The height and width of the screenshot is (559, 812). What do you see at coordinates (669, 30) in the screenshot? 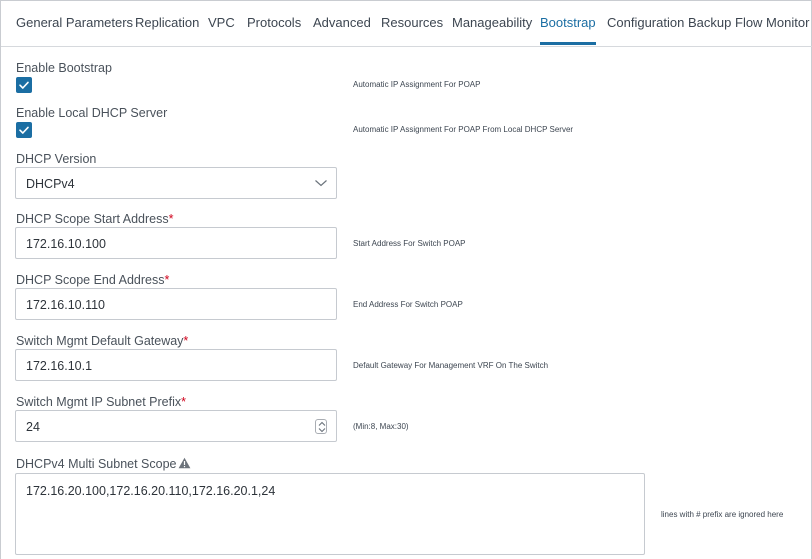
I see `tab-configuration-backup: Configuration Backup` at bounding box center [669, 30].